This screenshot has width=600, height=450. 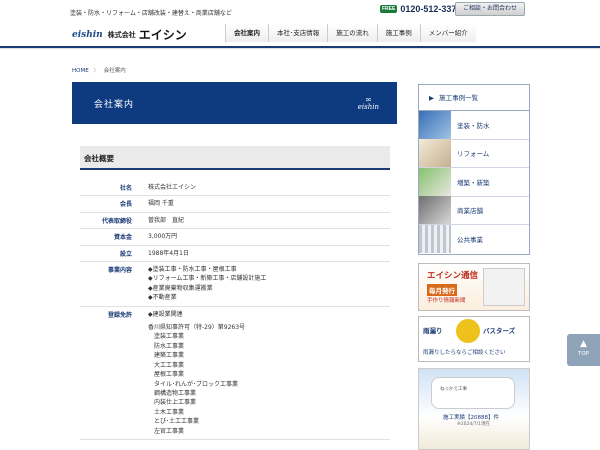 What do you see at coordinates (99, 70) in the screenshot?
I see `breadcrumb: HOME 〉 会社案内` at bounding box center [99, 70].